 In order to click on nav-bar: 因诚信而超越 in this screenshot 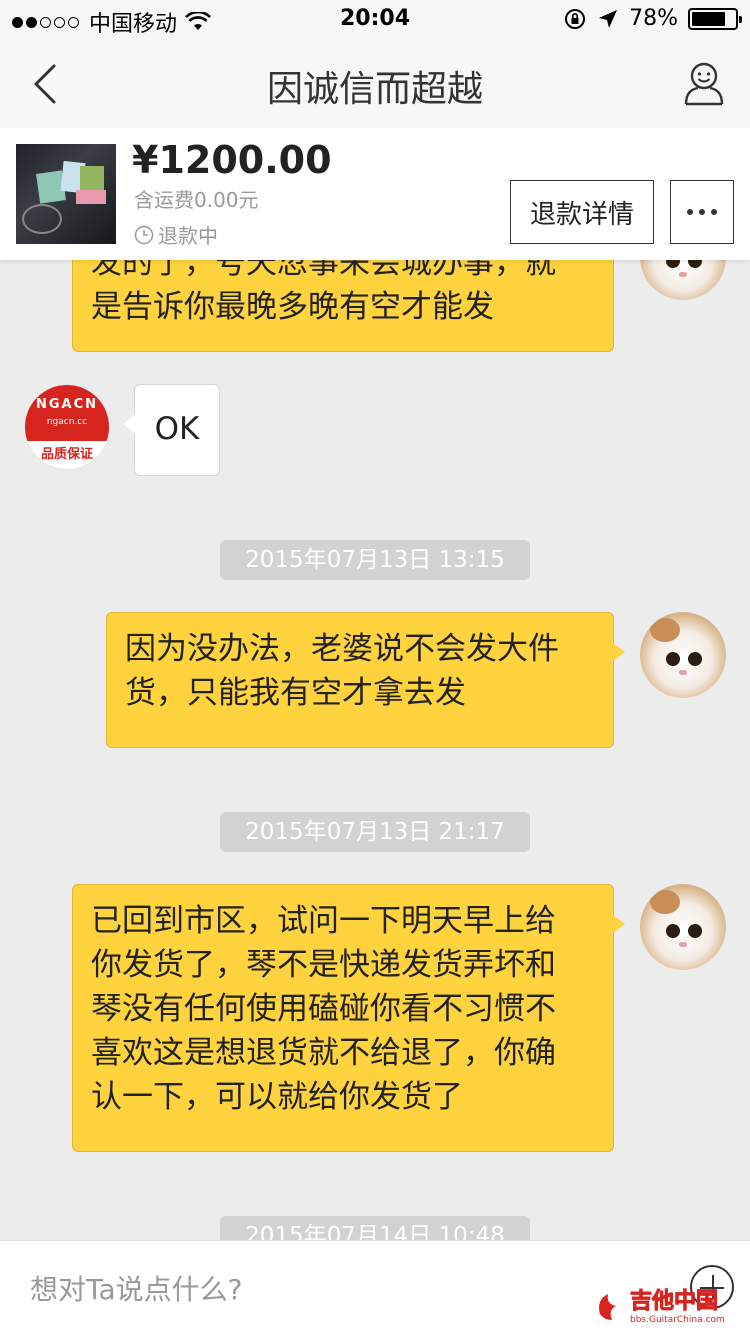, I will do `click(375, 84)`.